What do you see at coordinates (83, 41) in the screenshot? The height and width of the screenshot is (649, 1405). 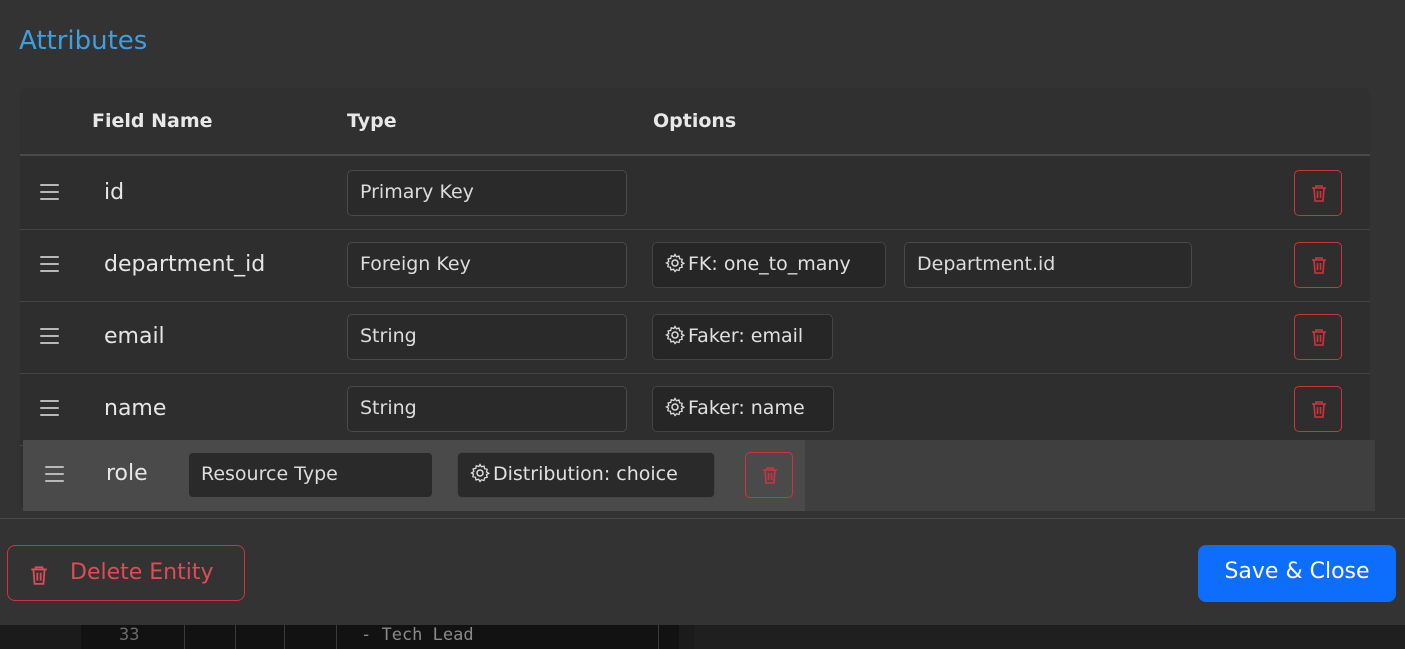 I see `section-title: Attributes` at bounding box center [83, 41].